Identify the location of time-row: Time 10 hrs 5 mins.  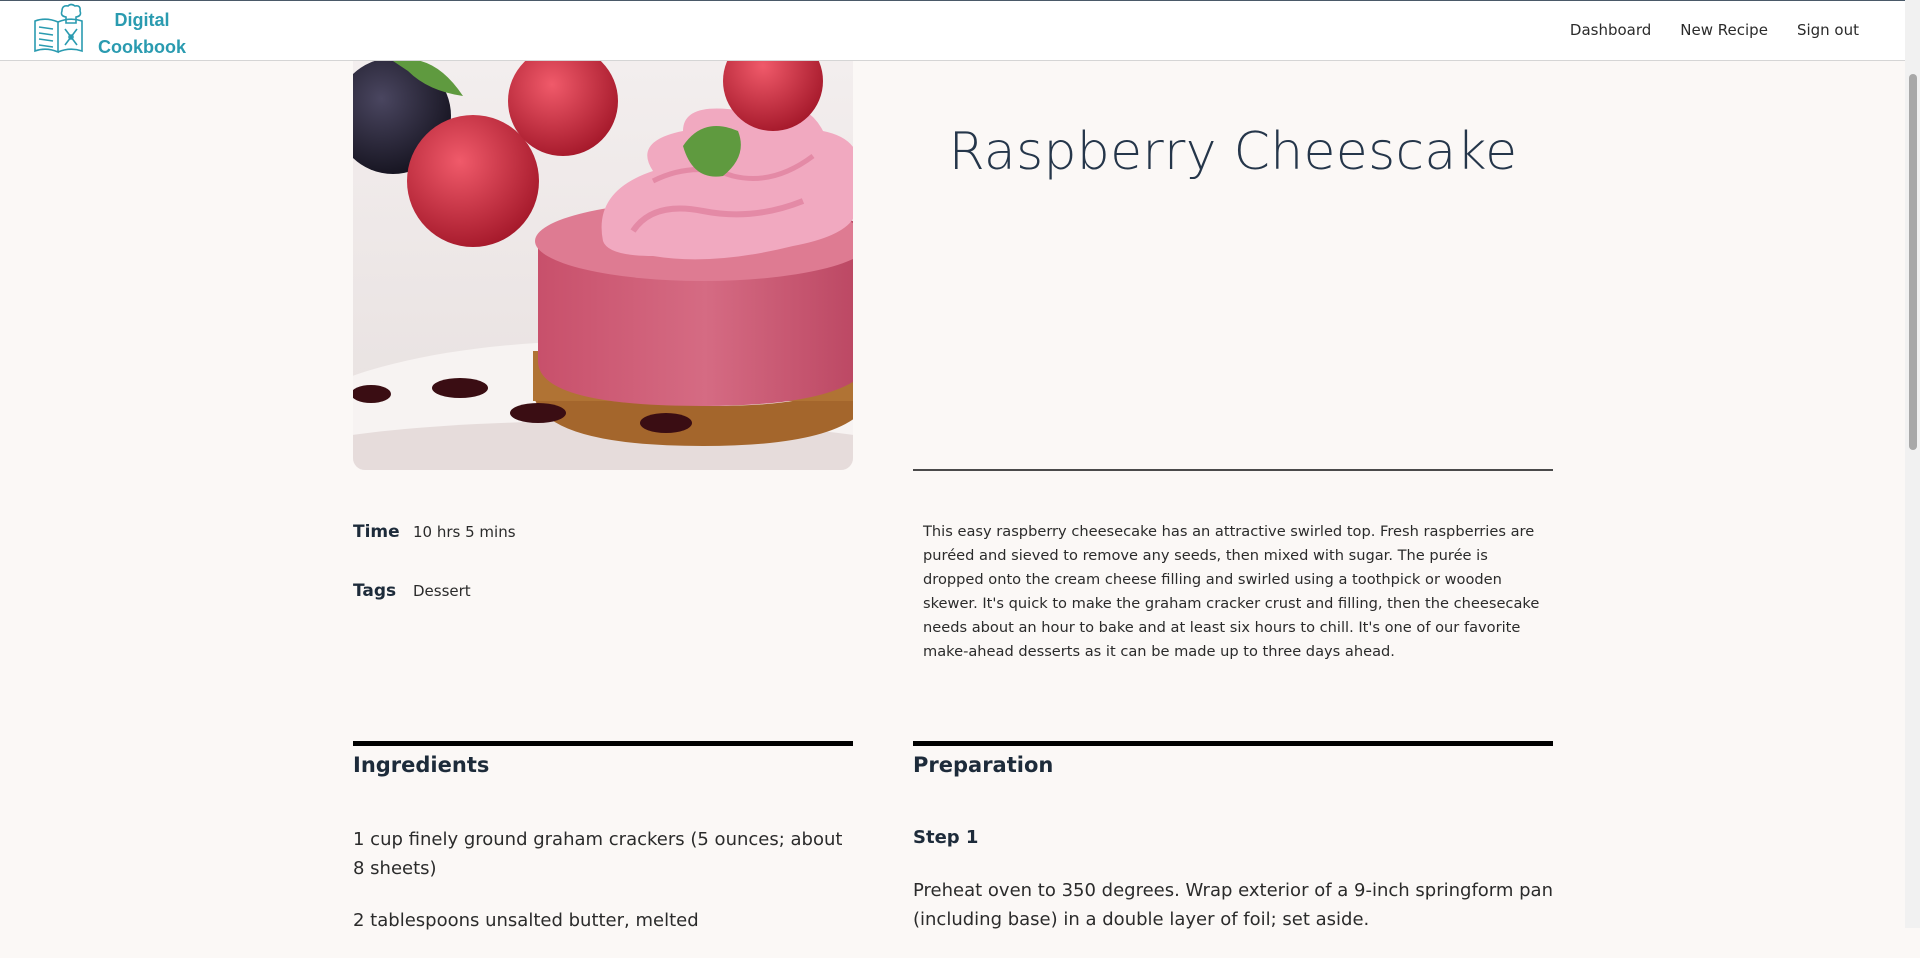
(434, 532).